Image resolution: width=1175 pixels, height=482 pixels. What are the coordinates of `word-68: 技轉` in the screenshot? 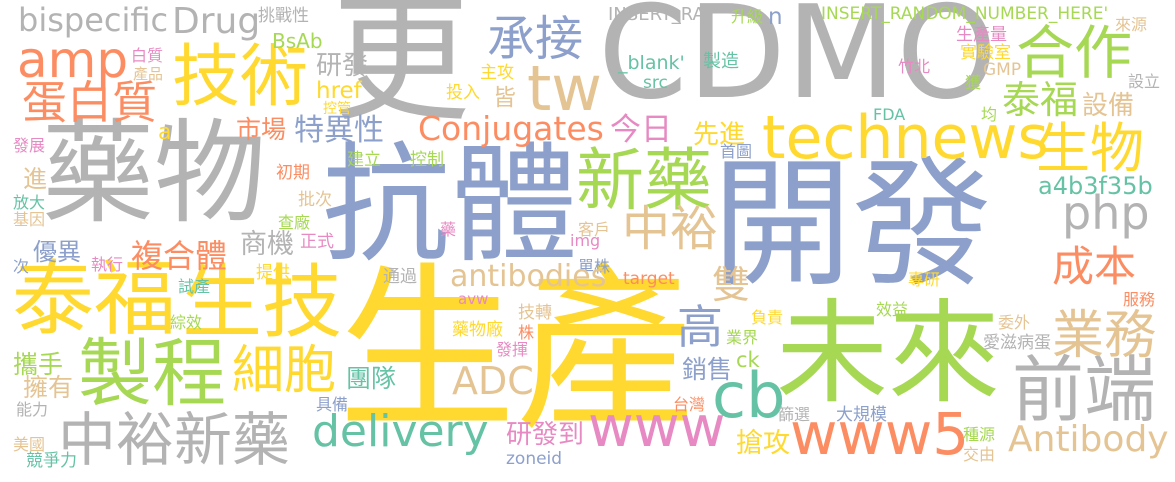 It's located at (535, 313).